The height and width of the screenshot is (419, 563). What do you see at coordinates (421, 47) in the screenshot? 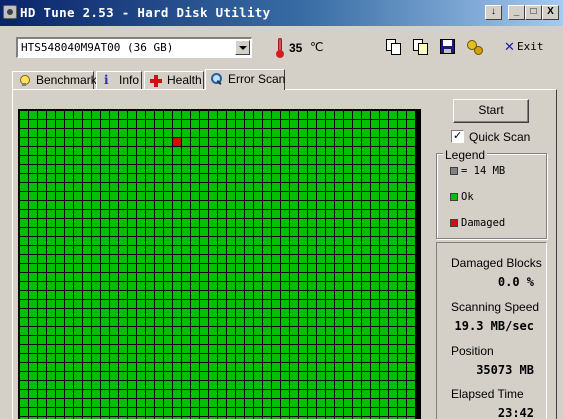
I see `copy-image-icon` at bounding box center [421, 47].